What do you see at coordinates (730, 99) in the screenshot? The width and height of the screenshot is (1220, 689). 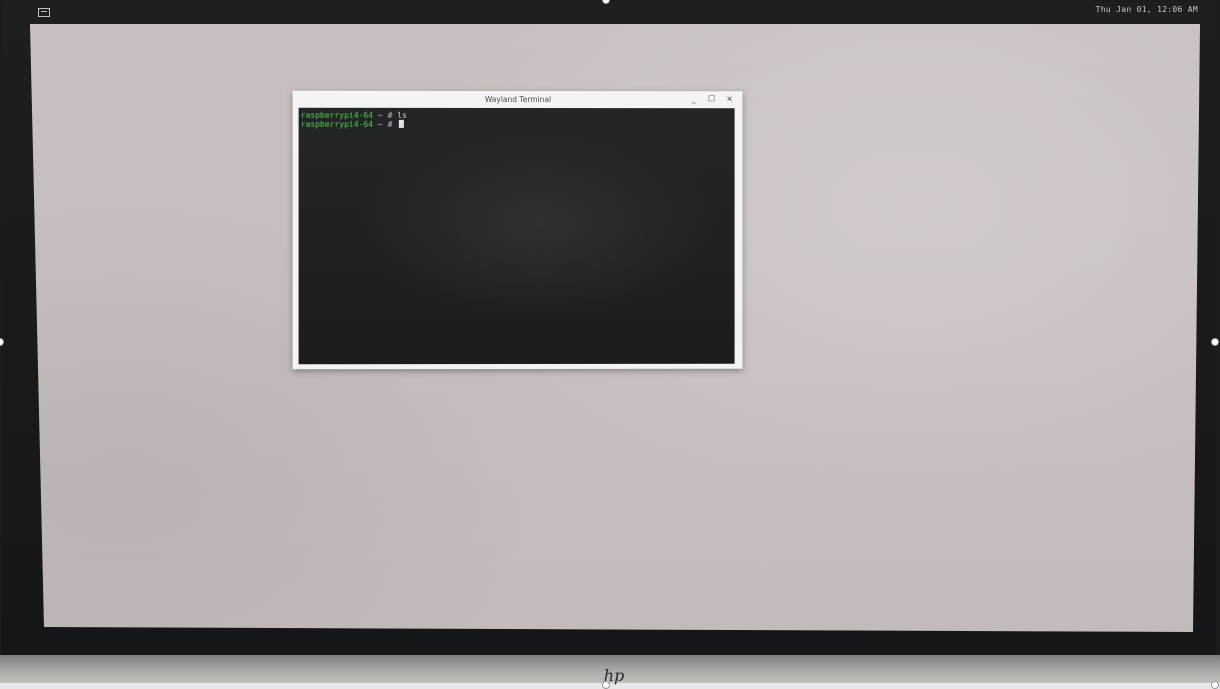 I see `close-button: ×` at bounding box center [730, 99].